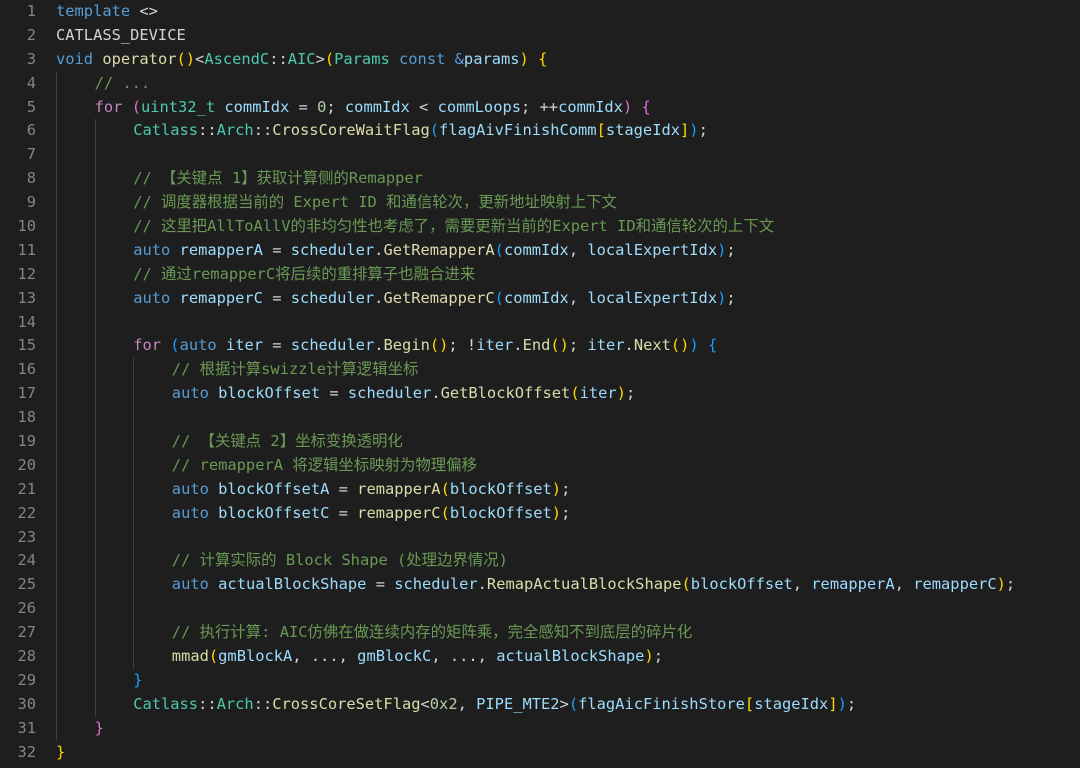 The width and height of the screenshot is (1080, 768). I want to click on code-line: 31}, so click(540, 728).